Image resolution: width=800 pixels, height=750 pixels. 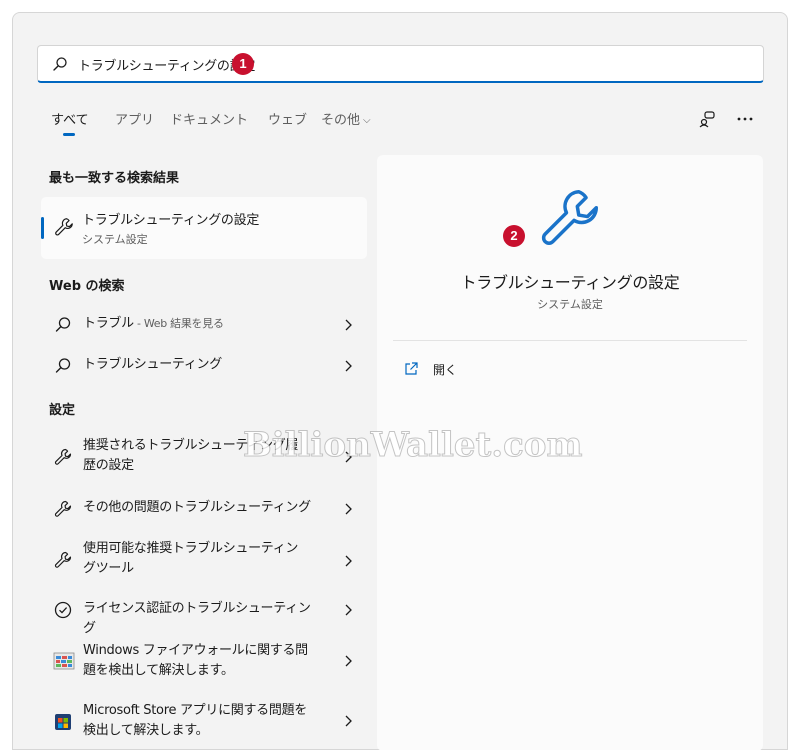 What do you see at coordinates (64, 661) in the screenshot?
I see `firewall-icon` at bounding box center [64, 661].